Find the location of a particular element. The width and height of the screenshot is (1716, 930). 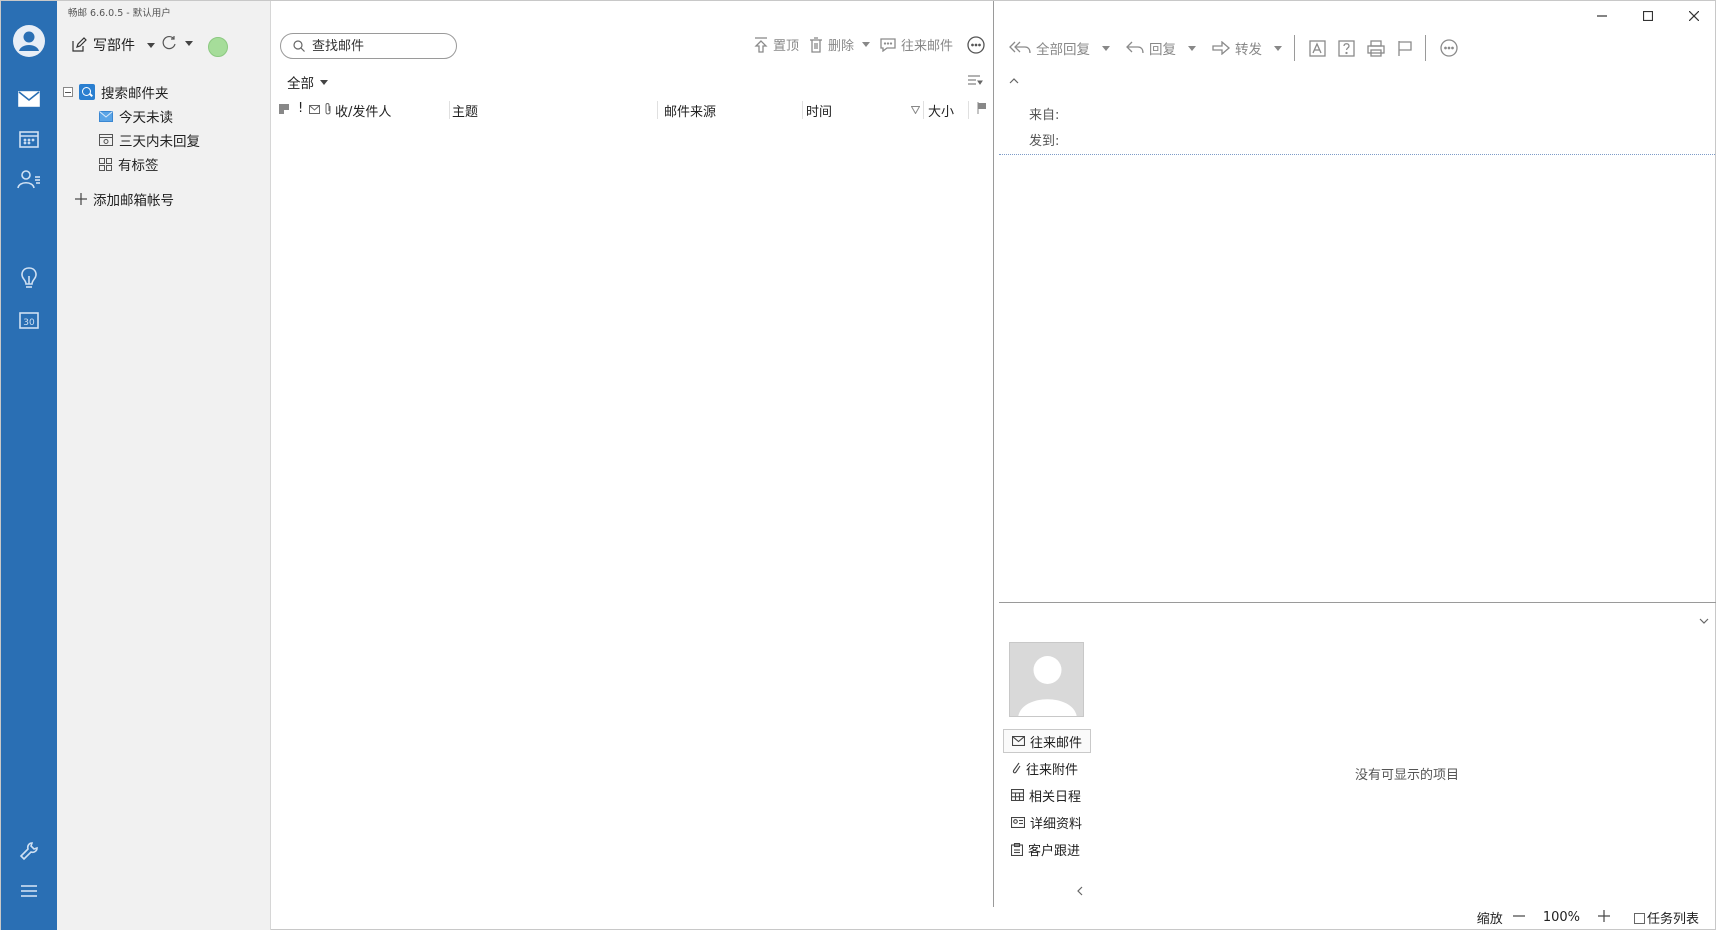

printer-icon is located at coordinates (1376, 48).